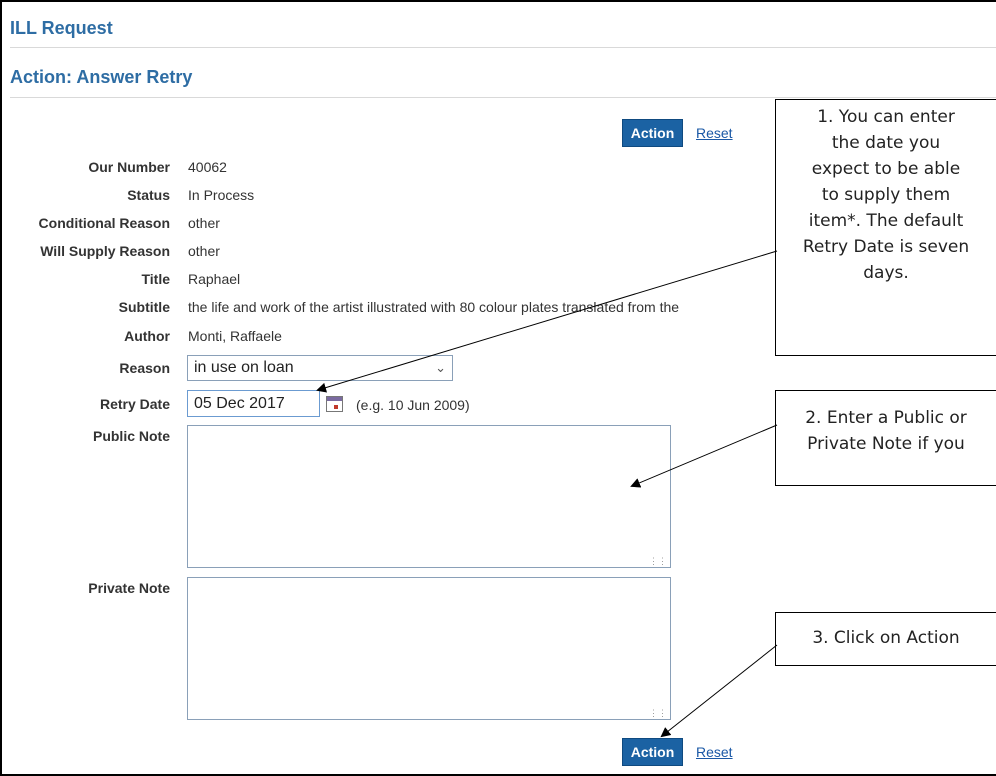 This screenshot has width=996, height=776. What do you see at coordinates (719, 691) in the screenshot?
I see `arrow-to-action-button` at bounding box center [719, 691].